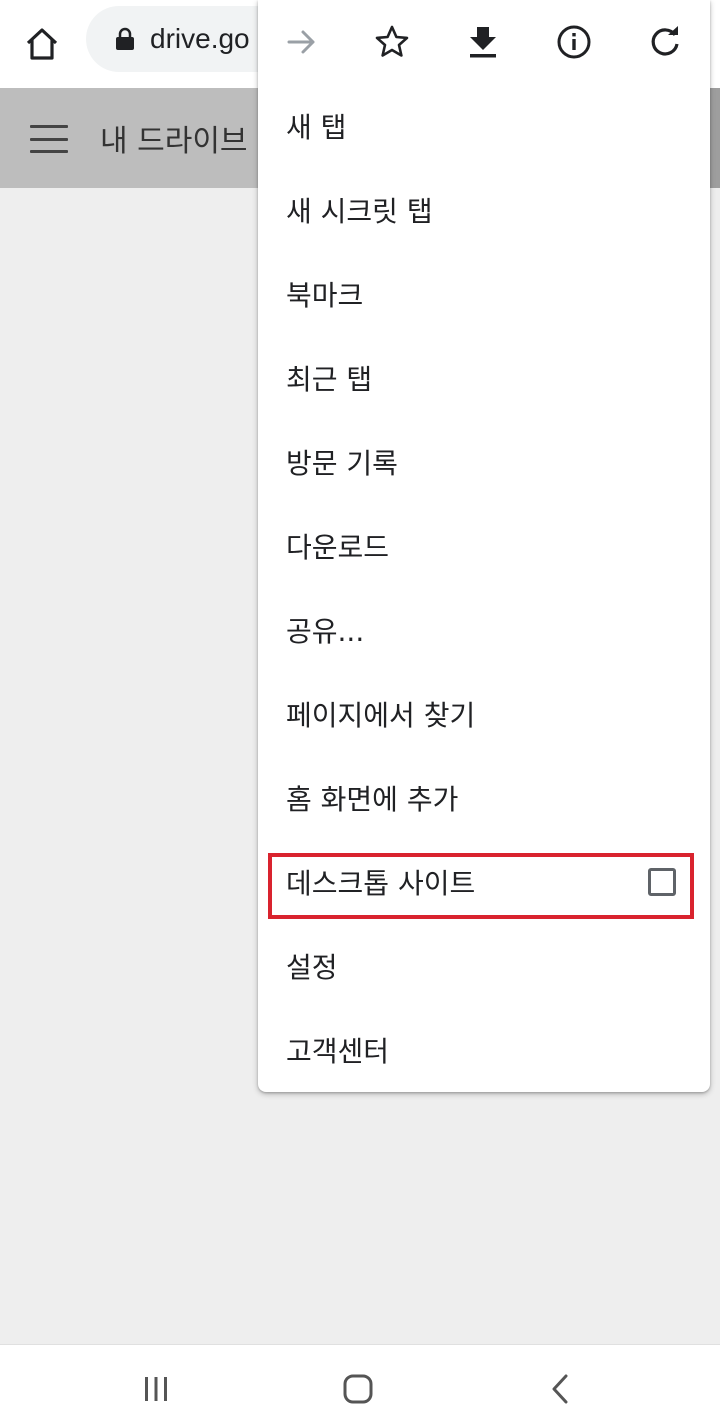 The width and height of the screenshot is (720, 1428). What do you see at coordinates (125, 39) in the screenshot?
I see `lock-icon` at bounding box center [125, 39].